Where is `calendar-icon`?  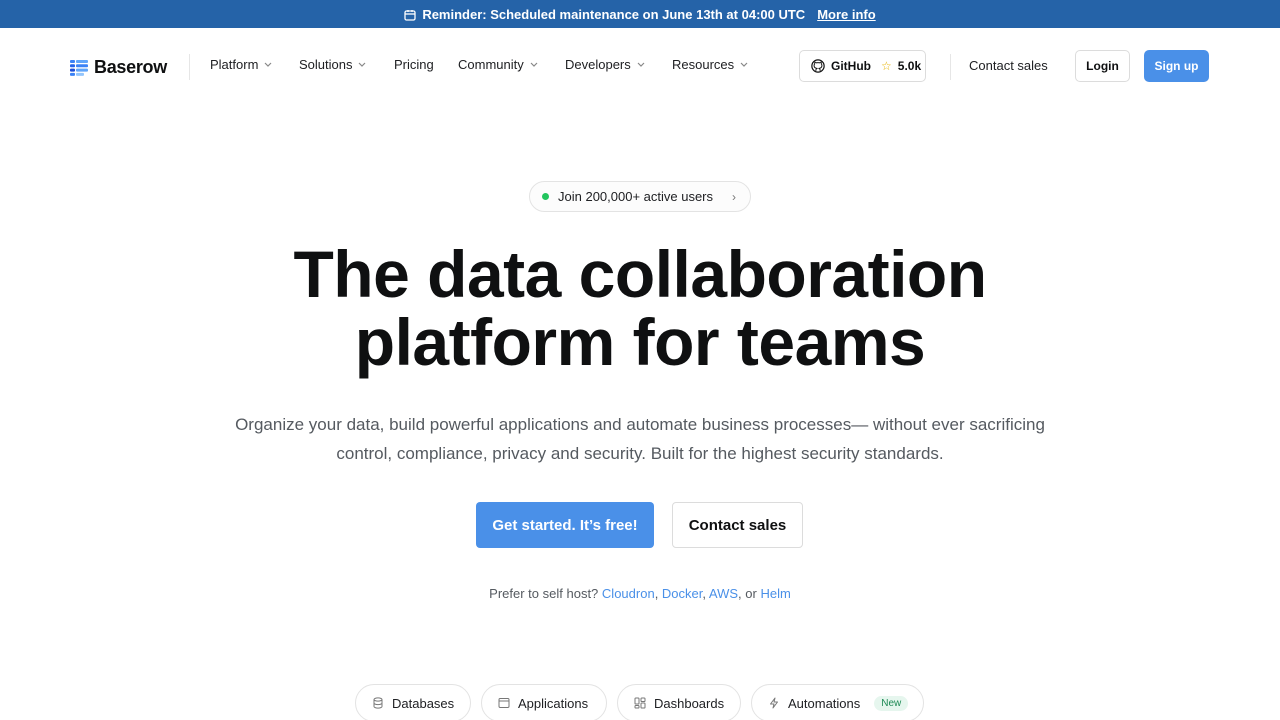
calendar-icon is located at coordinates (410, 15).